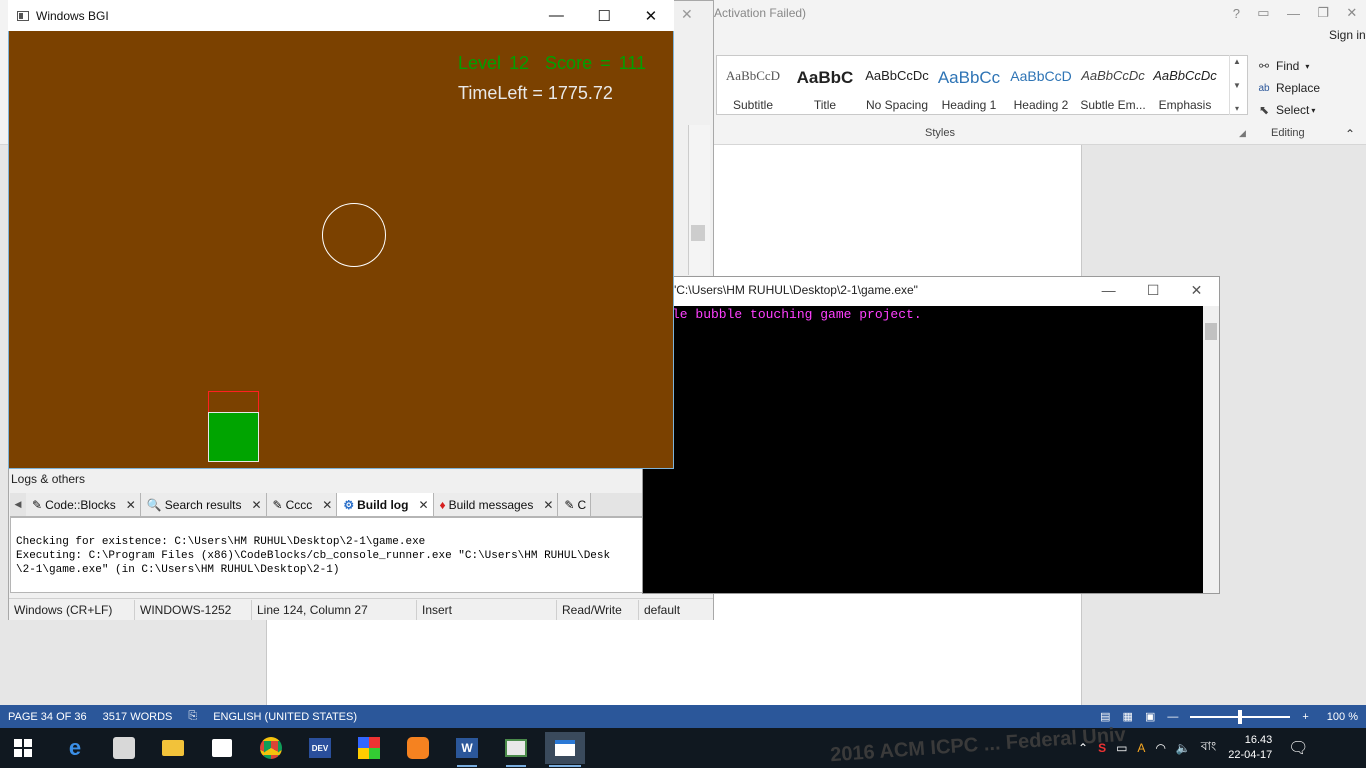 The width and height of the screenshot is (1366, 768). What do you see at coordinates (1350, 134) in the screenshot?
I see `collapse-ribbon-icon: ⌃` at bounding box center [1350, 134].